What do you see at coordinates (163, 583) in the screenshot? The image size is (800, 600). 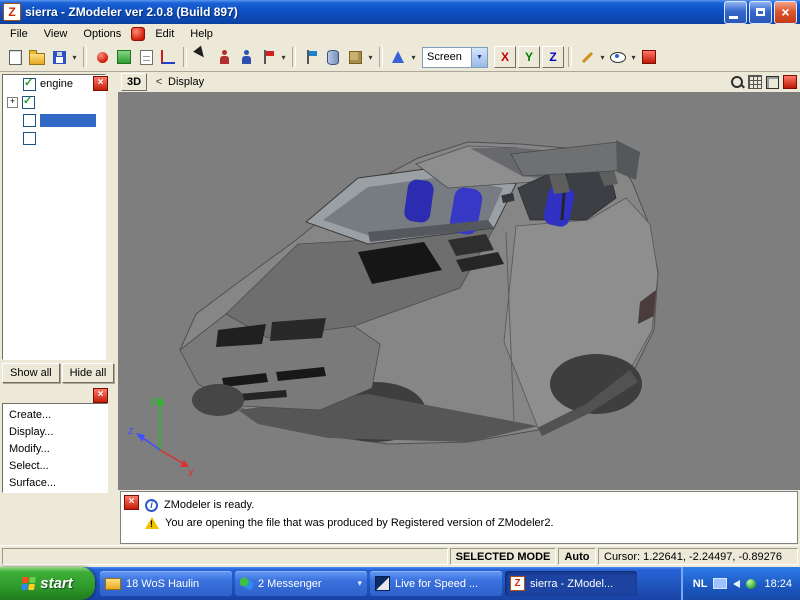 I see `taskbar-item-label: 18 WoS Haulin` at bounding box center [163, 583].